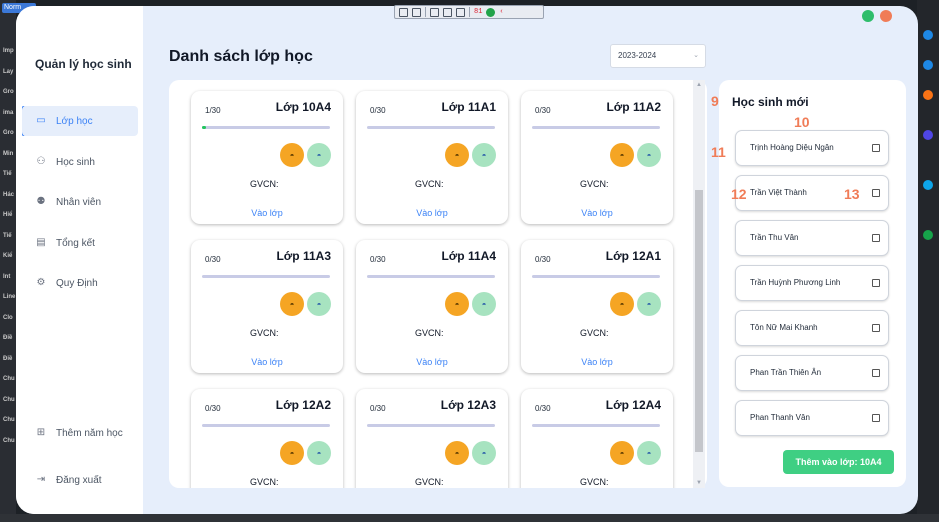  What do you see at coordinates (501, 12) in the screenshot?
I see `chevron-left-icon: ‹` at bounding box center [501, 12].